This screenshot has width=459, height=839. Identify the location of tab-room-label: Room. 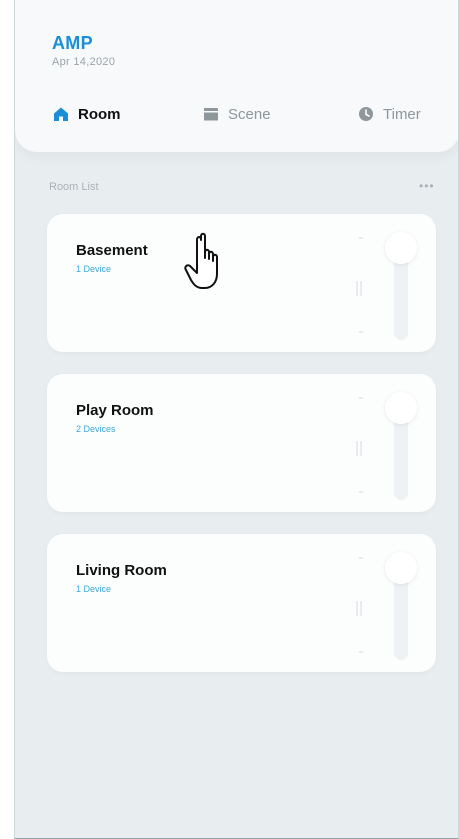
(99, 114).